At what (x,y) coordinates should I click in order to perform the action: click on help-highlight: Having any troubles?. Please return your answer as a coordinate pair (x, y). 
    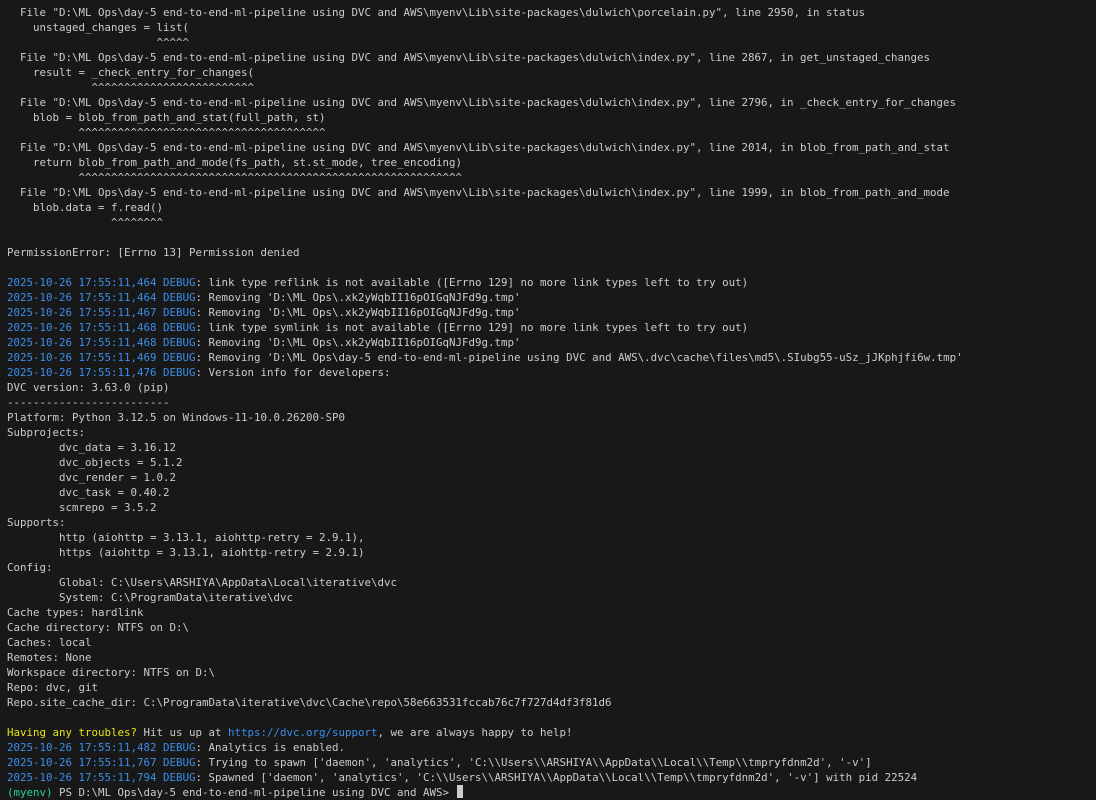
    Looking at the image, I should click on (72, 732).